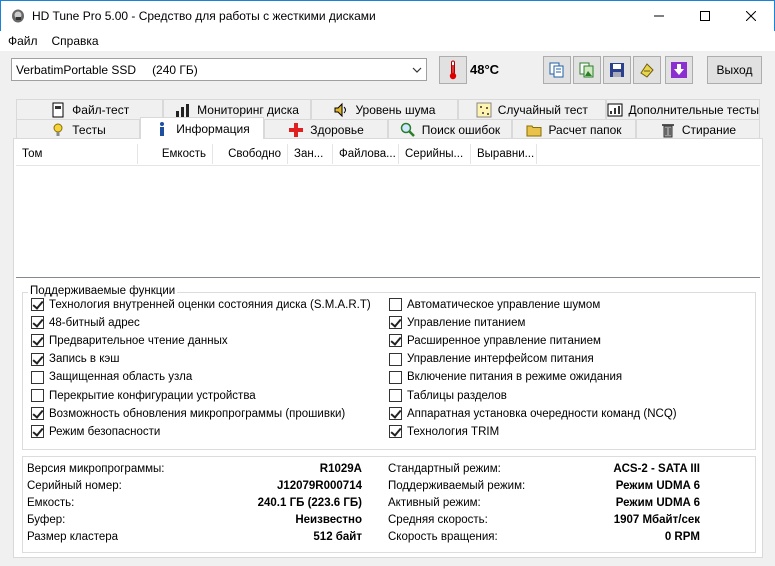 The width and height of the screenshot is (775, 566). I want to click on feature-label: Расширенное управление питанием, so click(504, 340).